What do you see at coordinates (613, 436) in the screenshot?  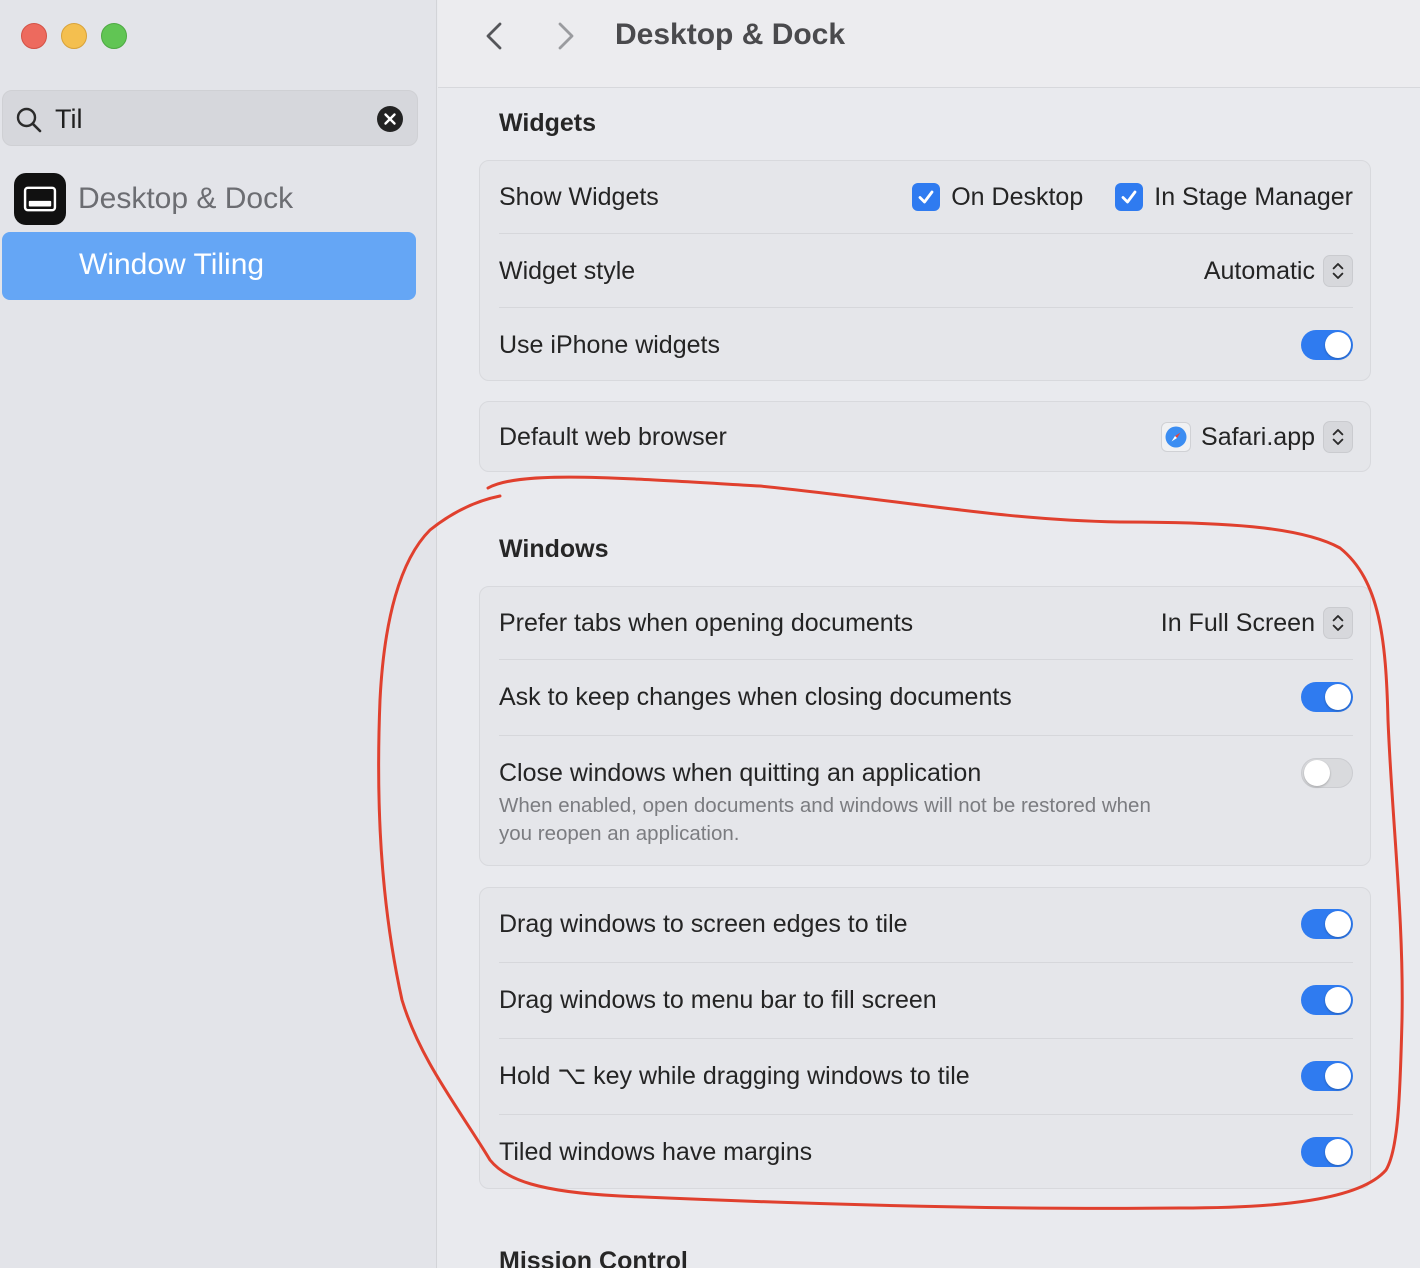 I see `default-browser-label: Default web browser` at bounding box center [613, 436].